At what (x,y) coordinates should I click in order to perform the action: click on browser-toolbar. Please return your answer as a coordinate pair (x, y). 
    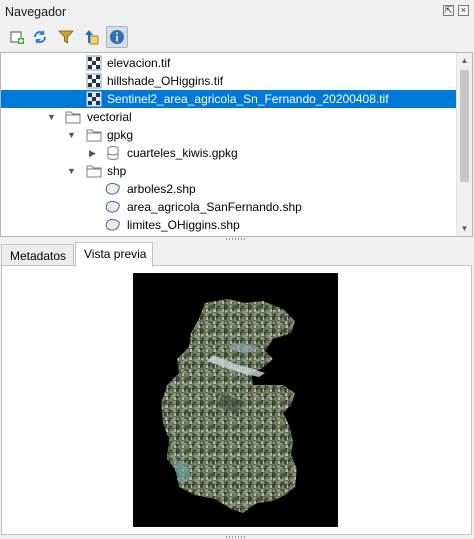
    Looking at the image, I should click on (237, 37).